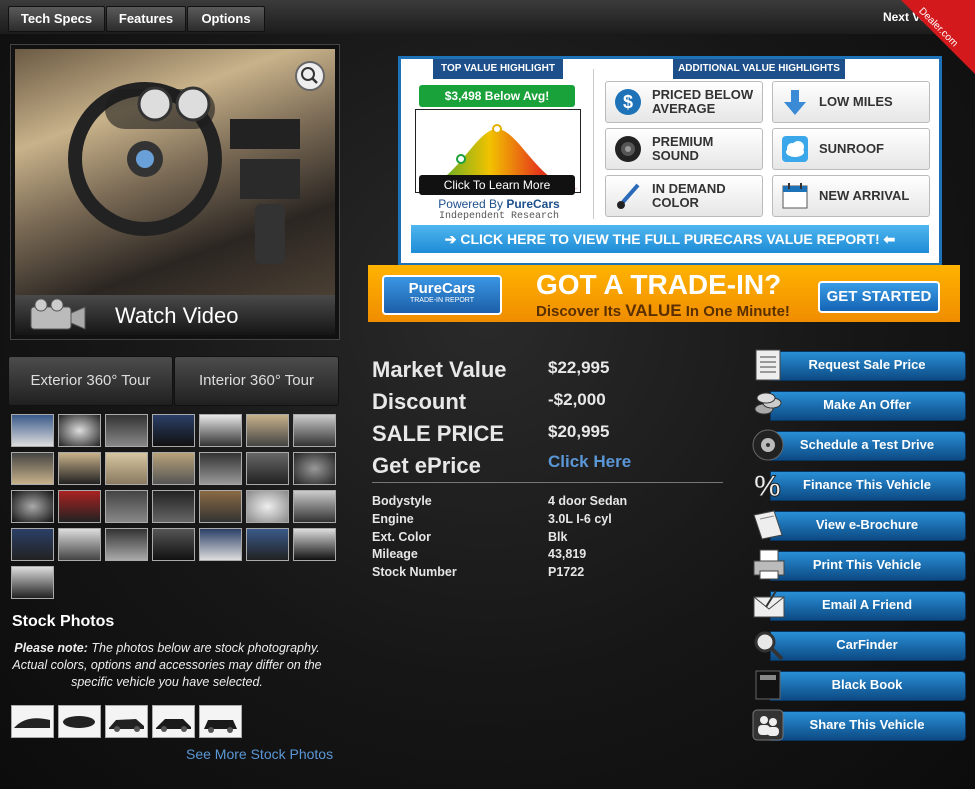 The width and height of the screenshot is (975, 789). Describe the element at coordinates (659, 284) in the screenshot. I see `trade-in-headline: GOT A TRADE-IN?` at that location.